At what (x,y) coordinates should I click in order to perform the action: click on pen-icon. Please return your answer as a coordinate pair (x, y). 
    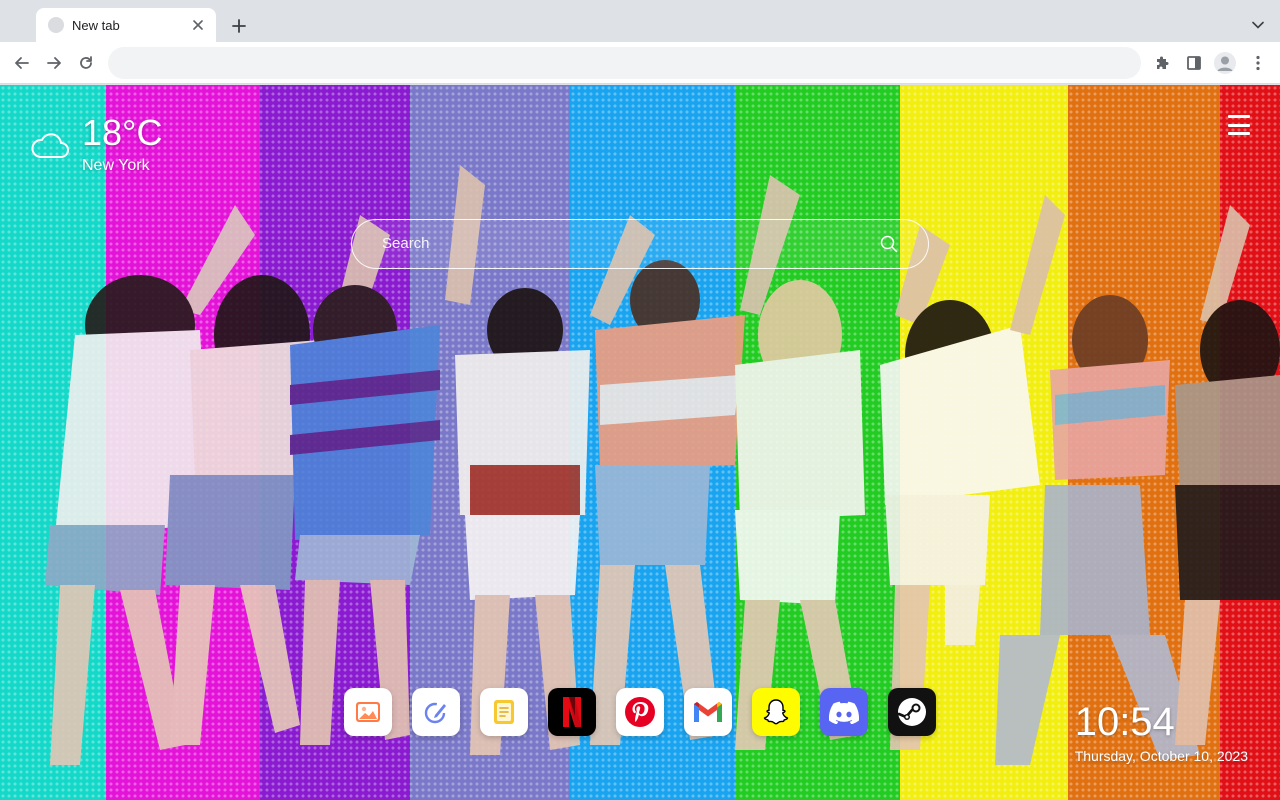
    Looking at the image, I should click on (435, 713).